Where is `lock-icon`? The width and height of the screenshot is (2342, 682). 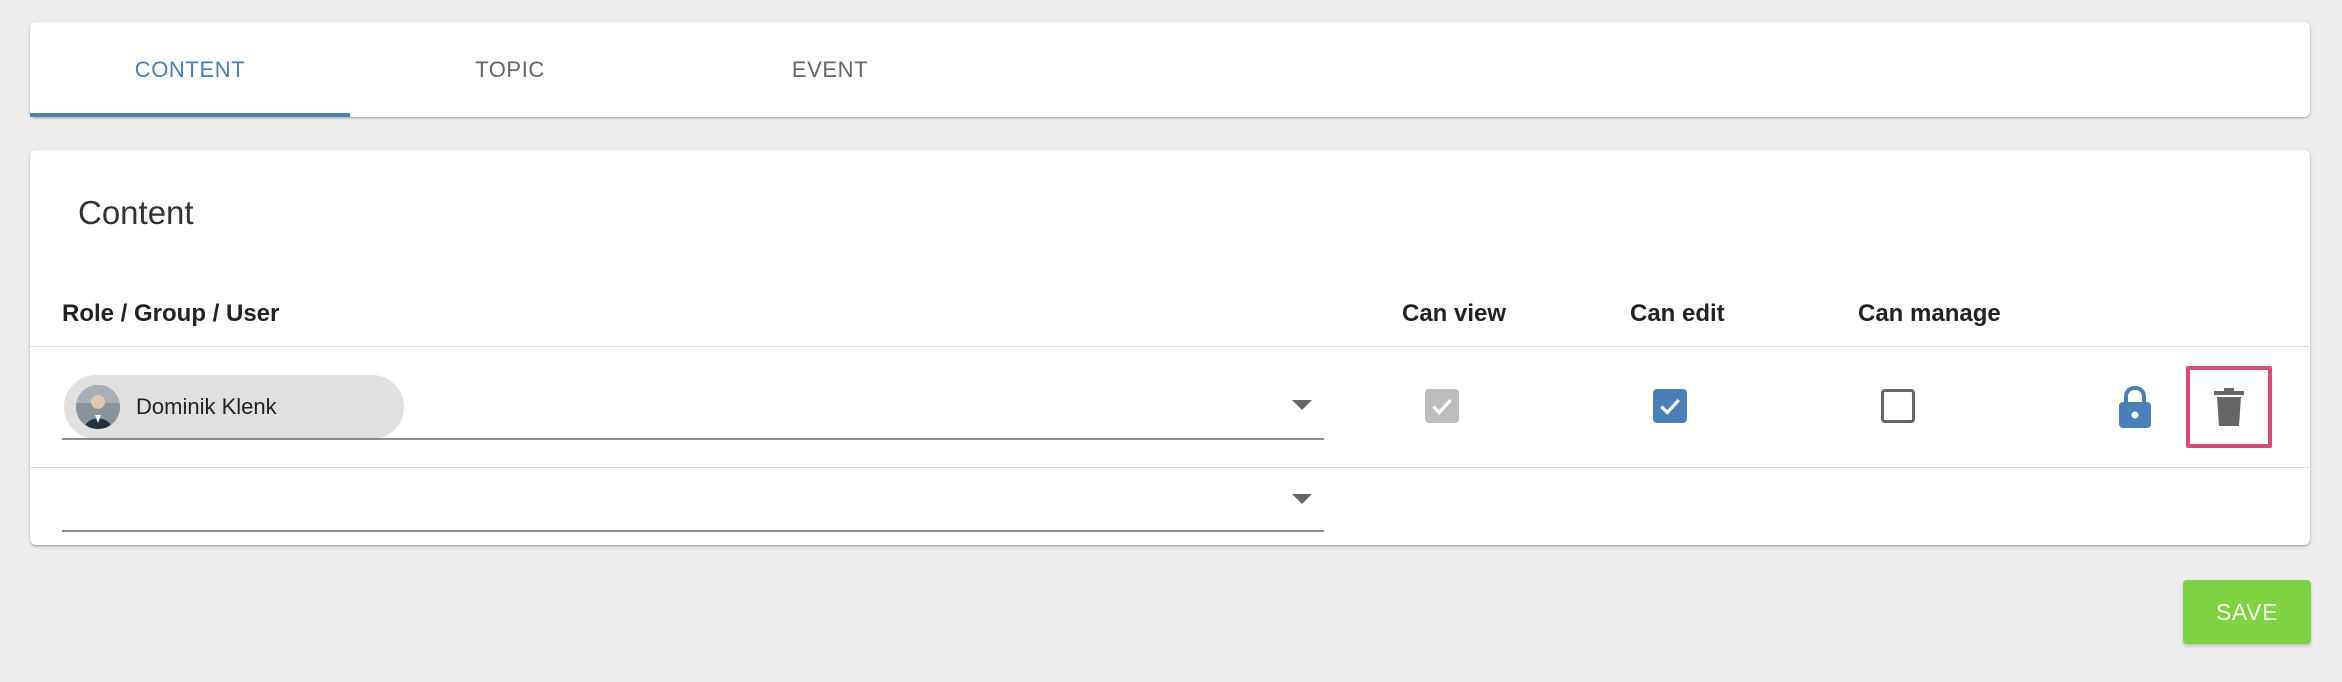
lock-icon is located at coordinates (2135, 406).